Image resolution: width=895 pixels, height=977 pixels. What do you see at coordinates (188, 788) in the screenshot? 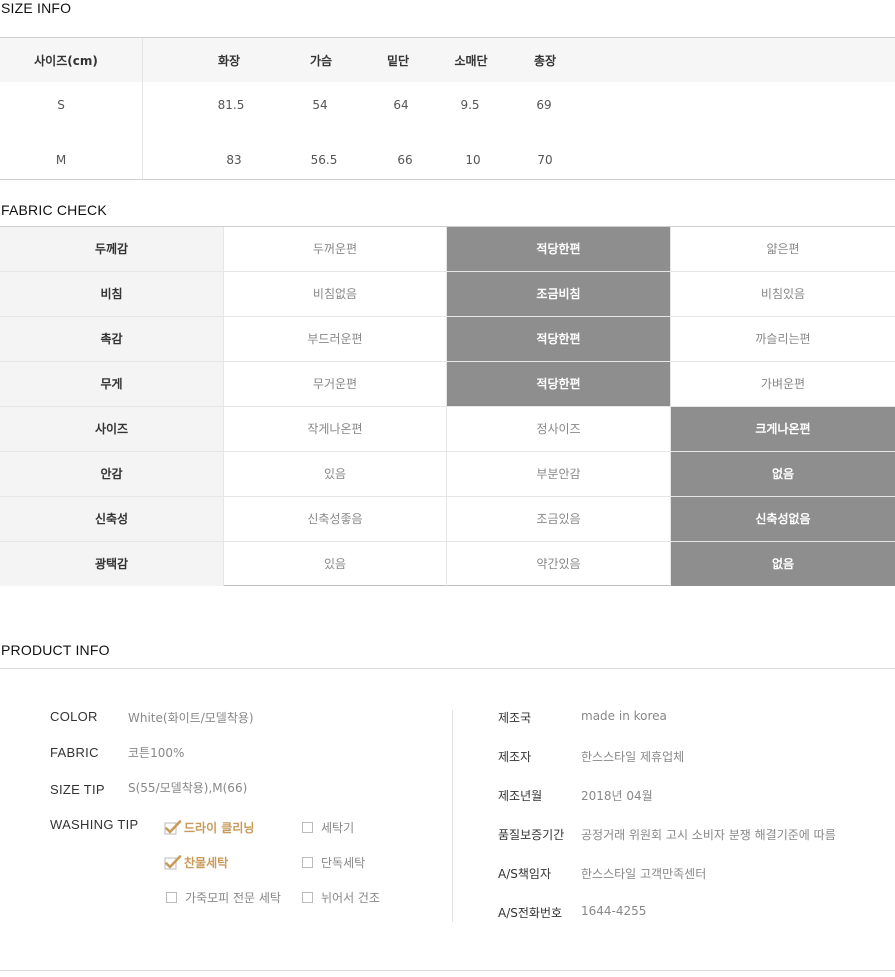
I see `size-tip-value: S(55/모델착용),M(66)` at bounding box center [188, 788].